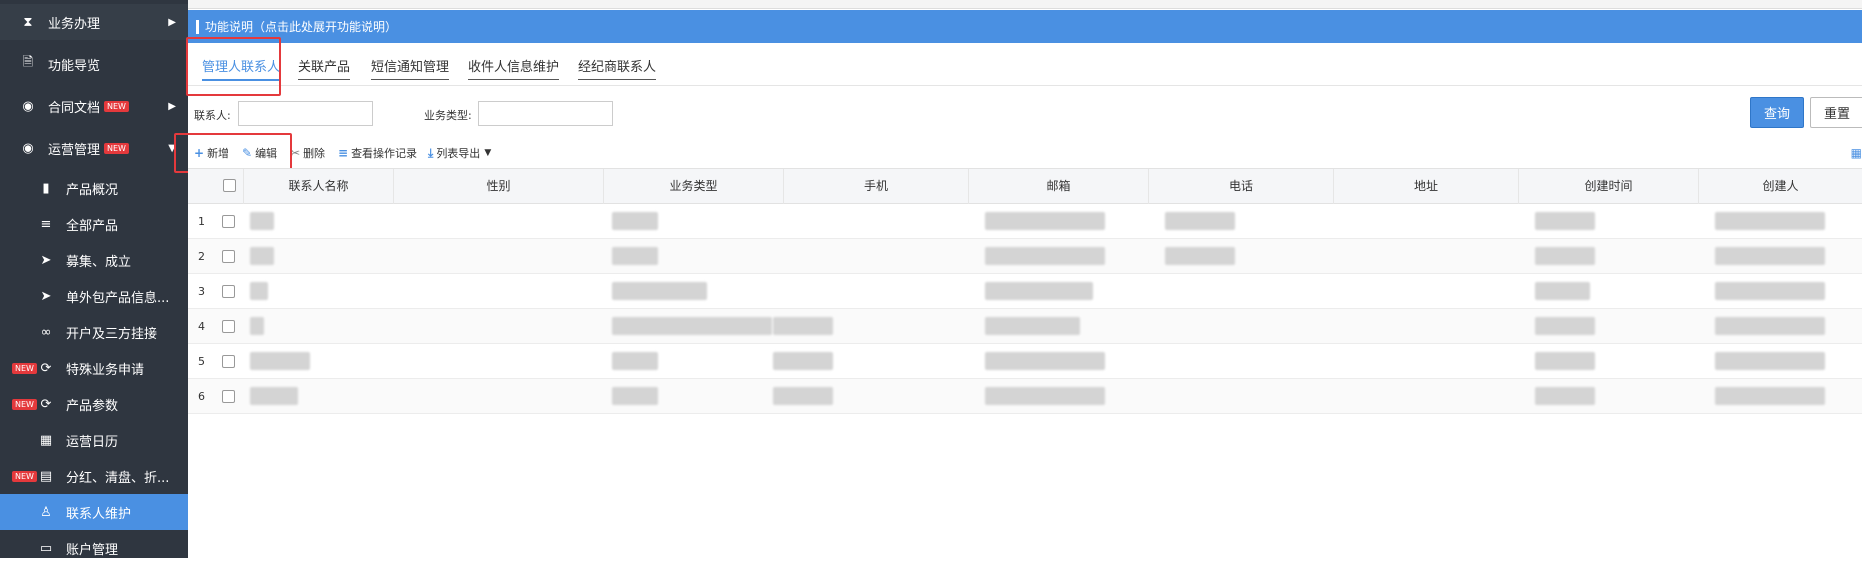 Image resolution: width=1862 pixels, height=566 pixels. What do you see at coordinates (1058, 186) in the screenshot?
I see `col-header: 邮箱` at bounding box center [1058, 186].